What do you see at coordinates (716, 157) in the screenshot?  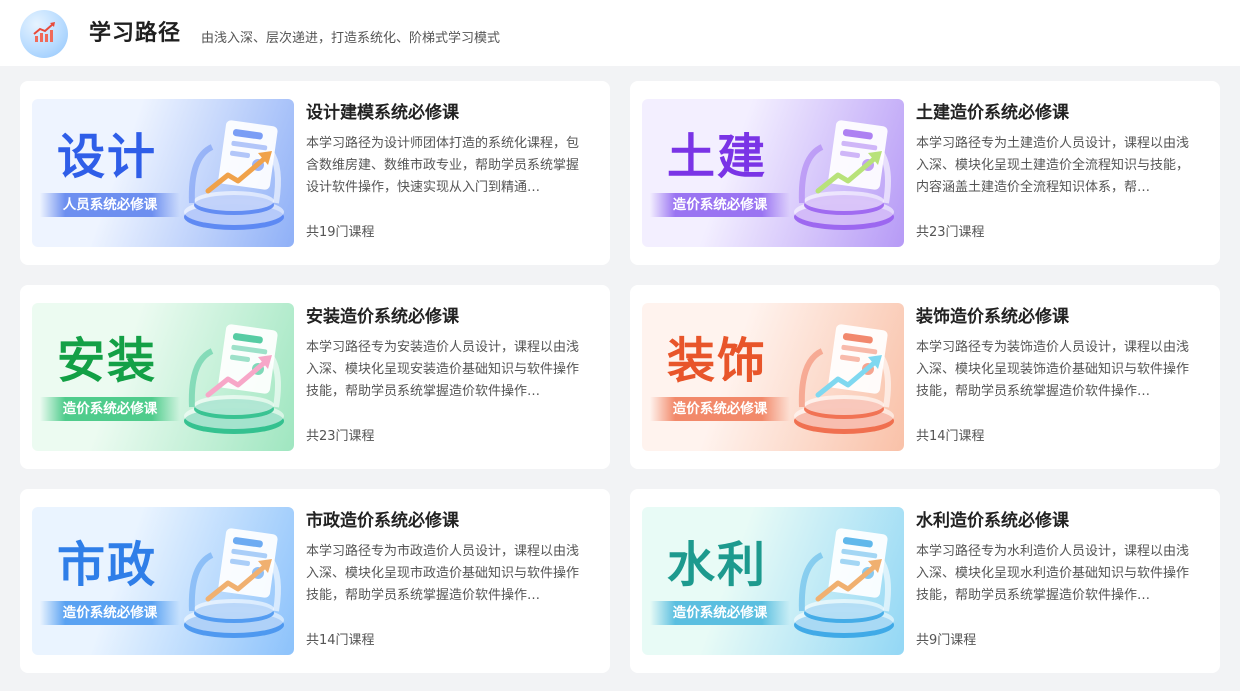 I see `banner-title: 土建` at bounding box center [716, 157].